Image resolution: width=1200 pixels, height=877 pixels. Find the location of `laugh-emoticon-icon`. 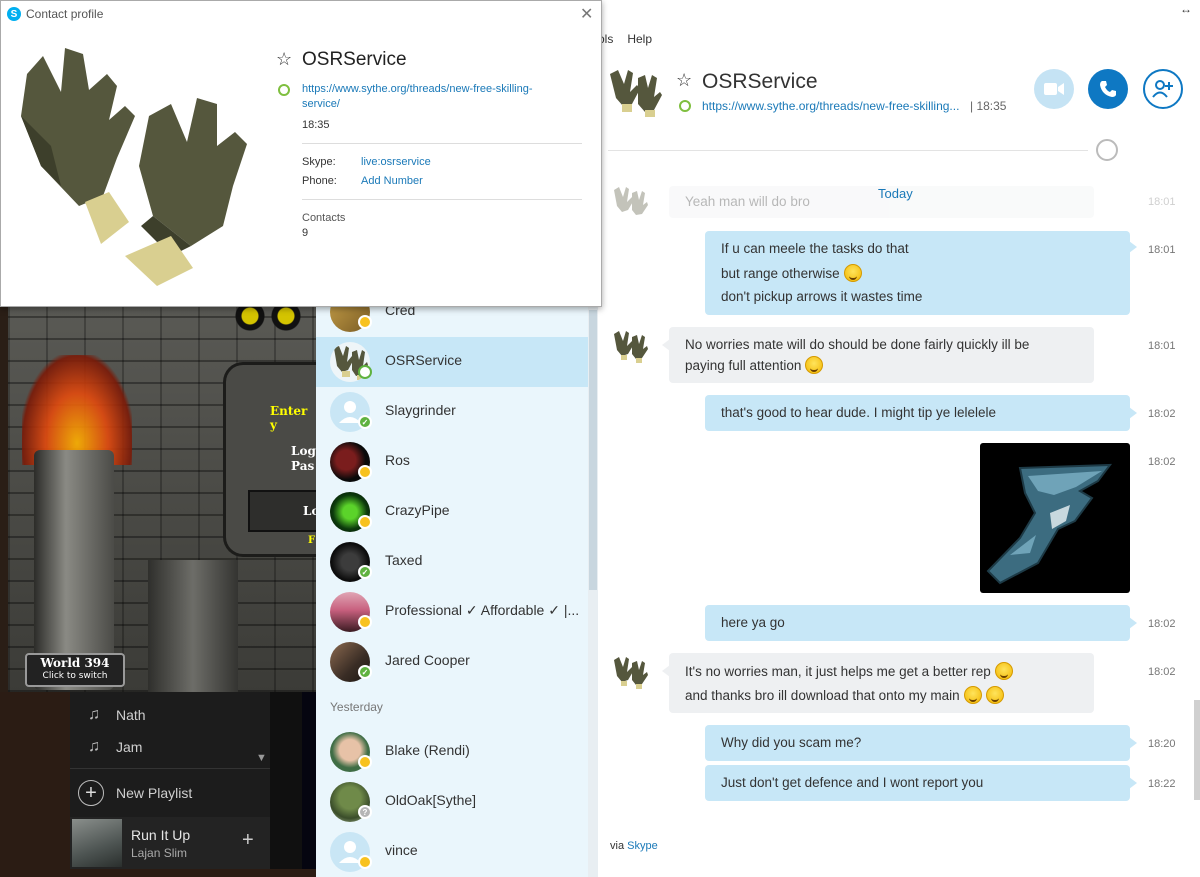

laugh-emoticon-icon is located at coordinates (994, 695).